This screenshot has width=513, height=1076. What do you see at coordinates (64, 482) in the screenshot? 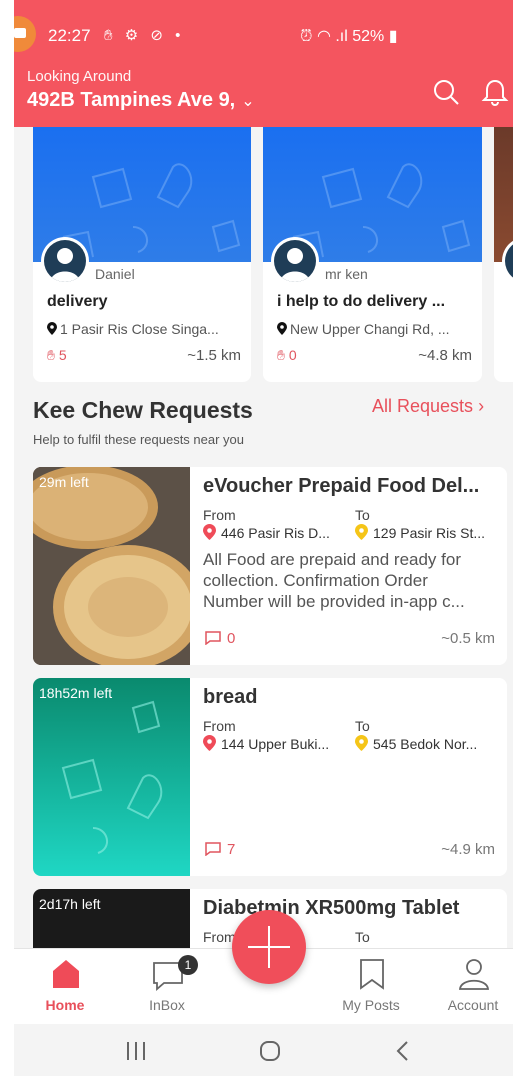
I see `time-left-badge: 29m left` at bounding box center [64, 482].